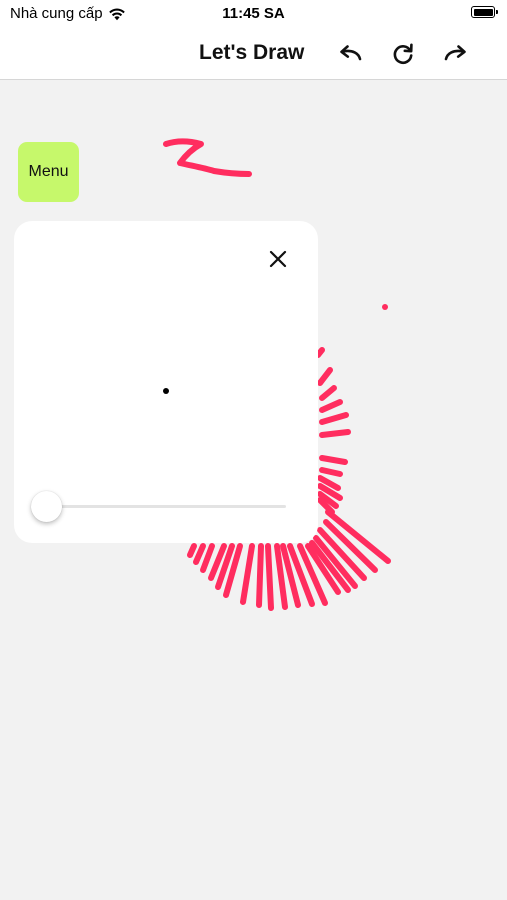 The height and width of the screenshot is (900, 507). I want to click on battery-icon, so click(484, 12).